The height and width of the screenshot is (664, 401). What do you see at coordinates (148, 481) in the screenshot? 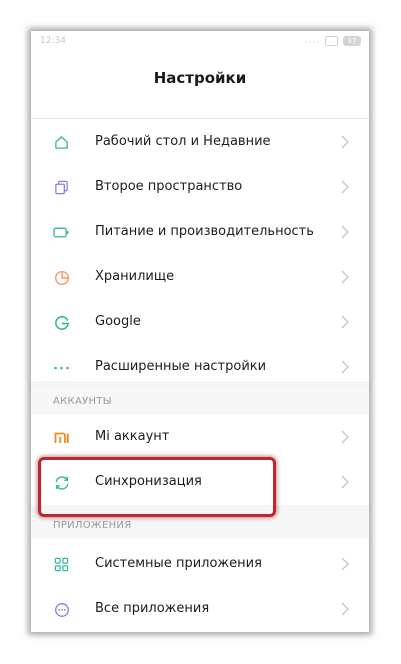
I see `settings-row-label: Синхронизация` at bounding box center [148, 481].